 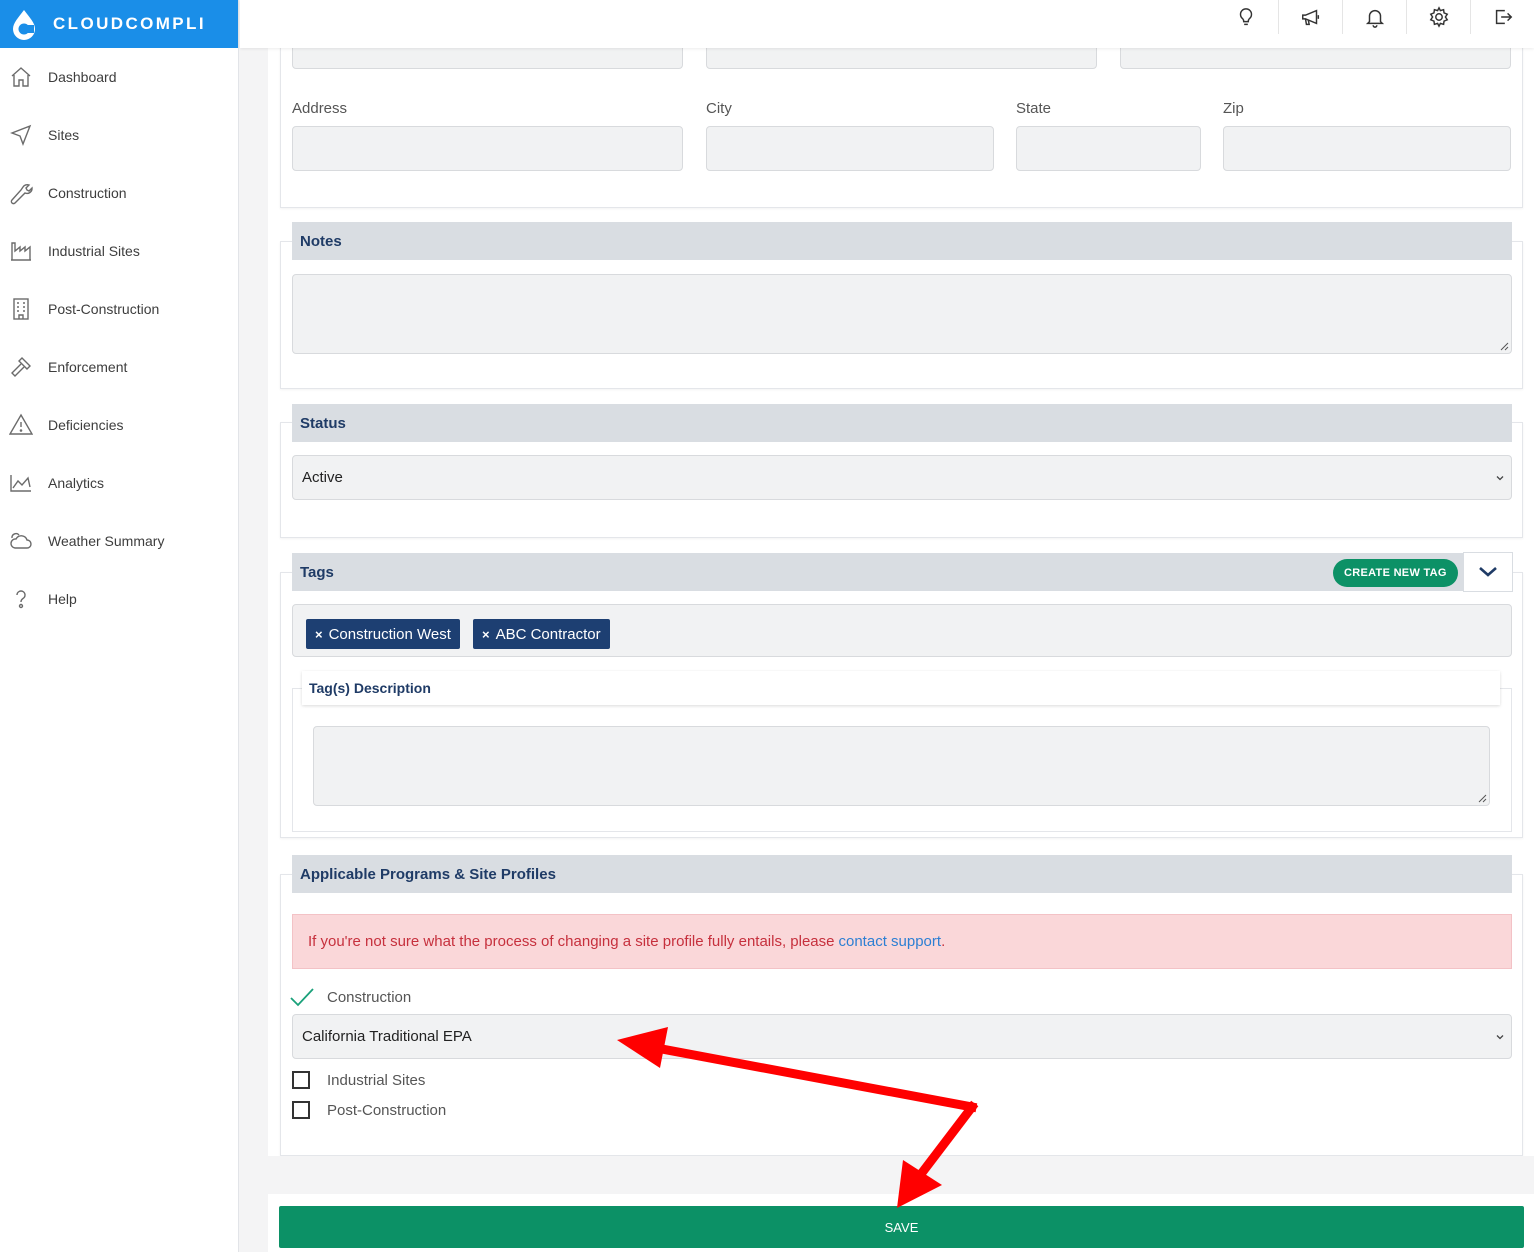 I want to click on state-input, so click(x=1108, y=148).